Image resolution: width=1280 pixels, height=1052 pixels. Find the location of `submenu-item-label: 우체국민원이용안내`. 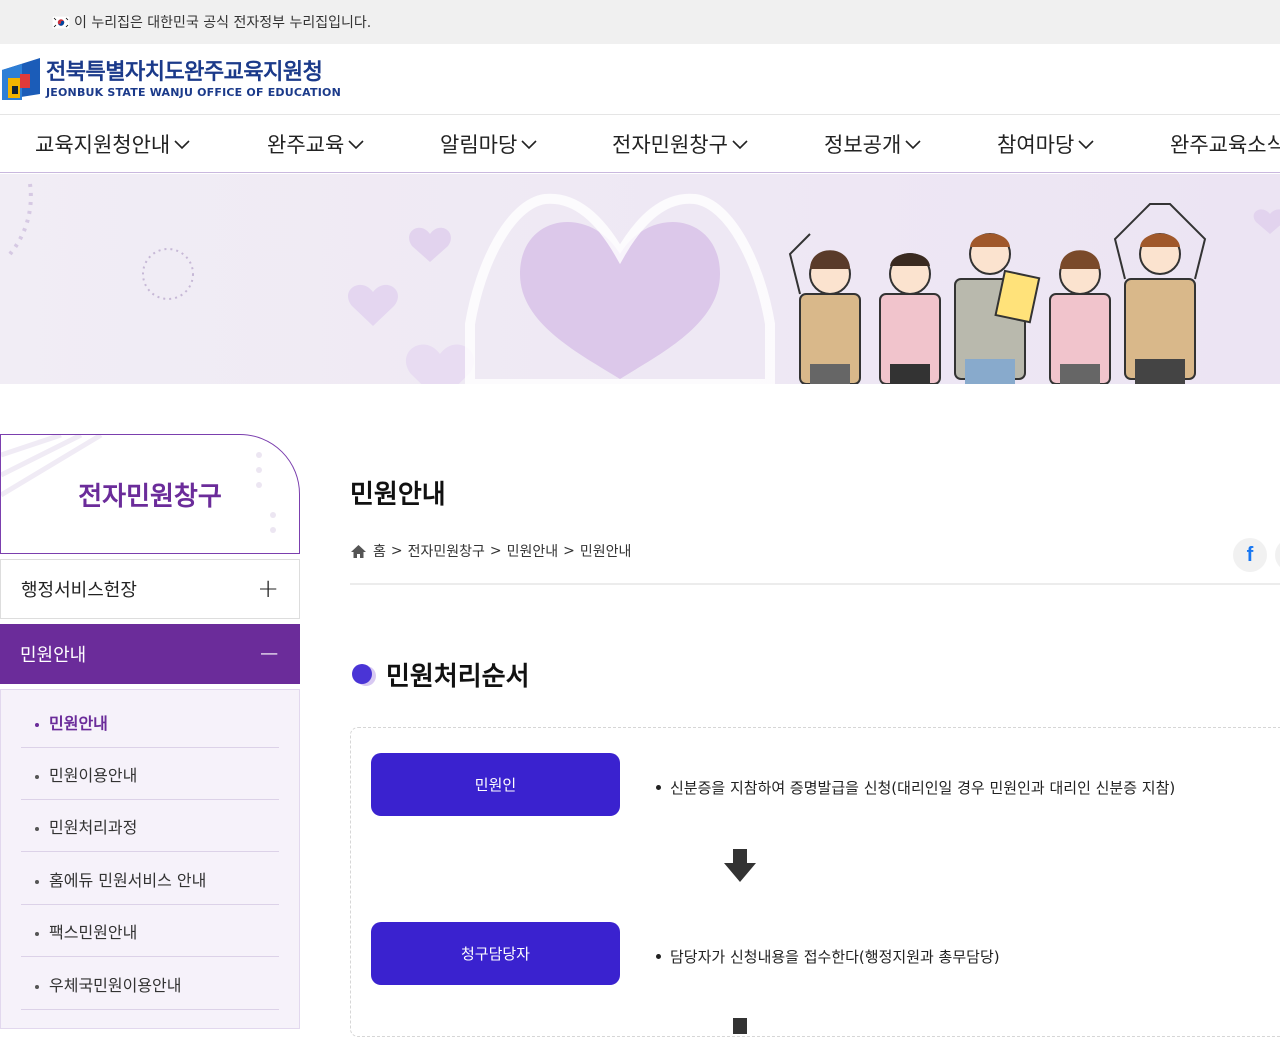

submenu-item-label: 우체국민원이용안내 is located at coordinates (115, 985).